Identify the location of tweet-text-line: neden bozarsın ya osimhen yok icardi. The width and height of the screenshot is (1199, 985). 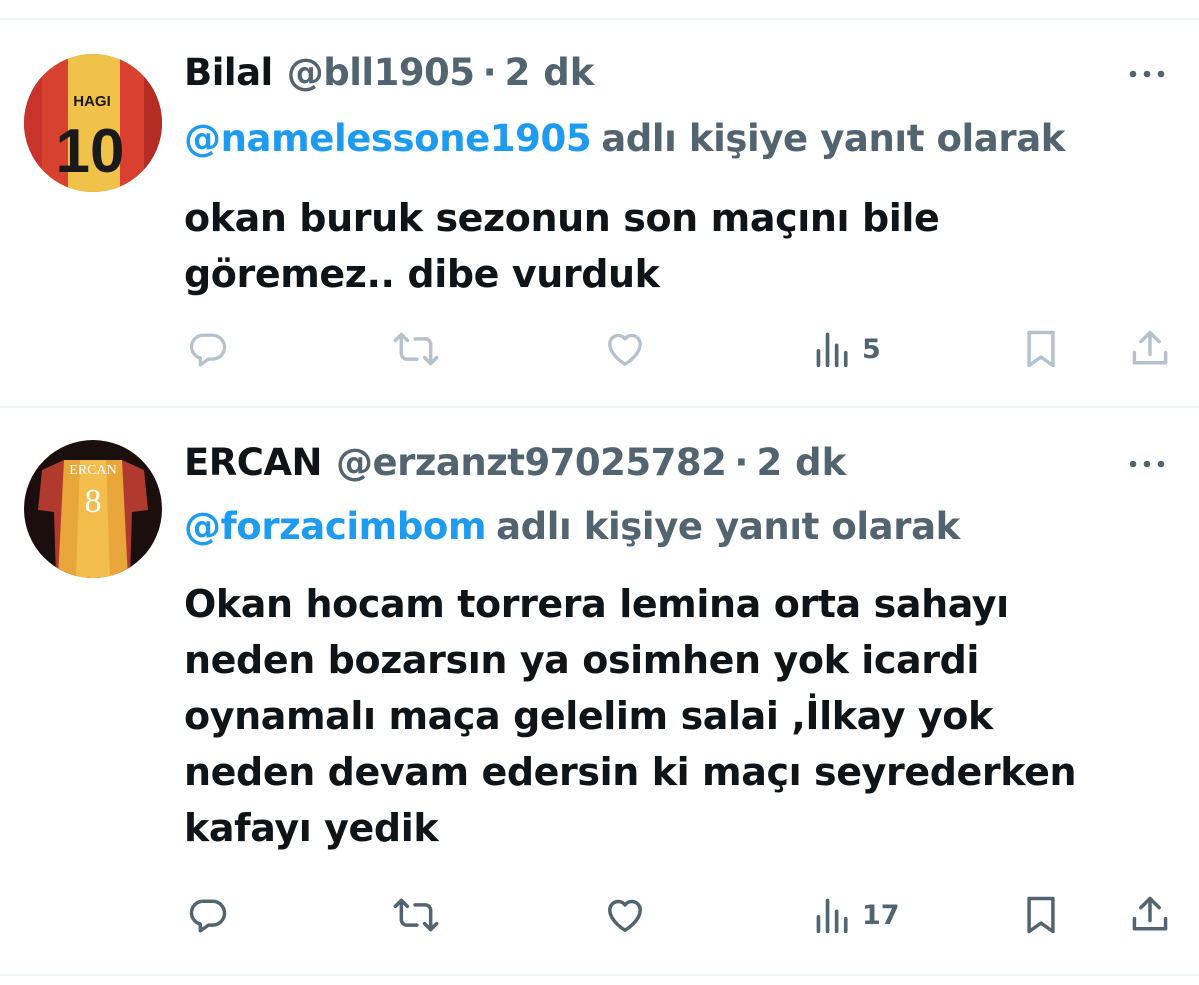
(582, 660).